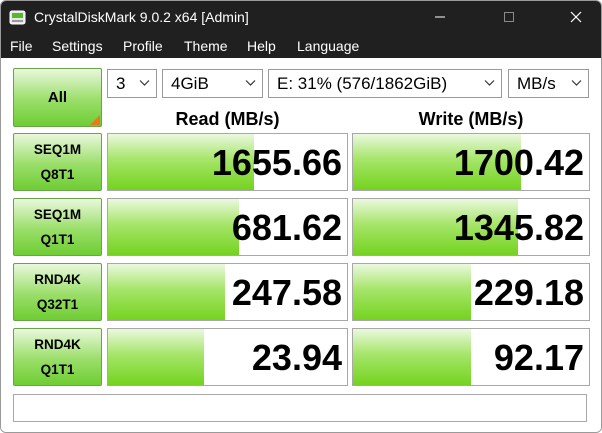  What do you see at coordinates (518, 227) in the screenshot?
I see `write-speed-value: 1345.82` at bounding box center [518, 227].